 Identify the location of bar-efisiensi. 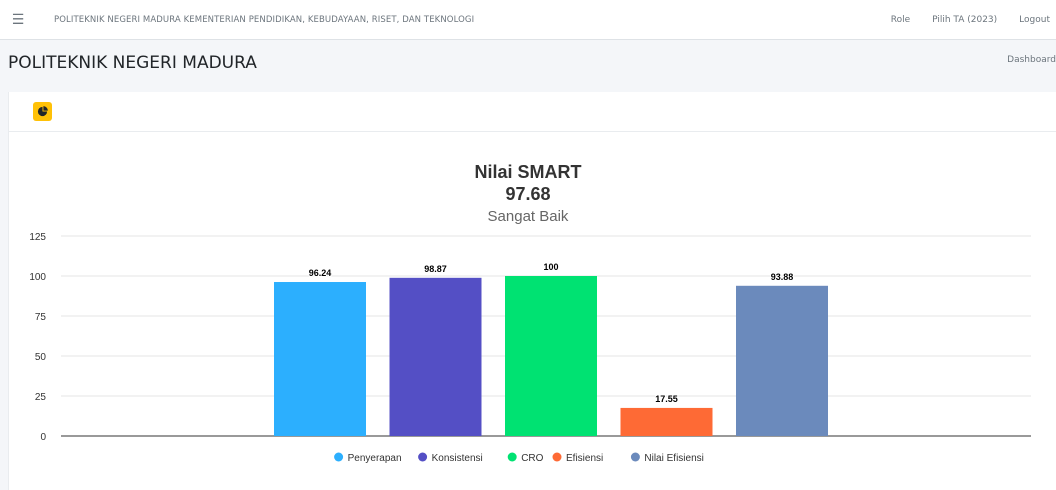
(666, 421).